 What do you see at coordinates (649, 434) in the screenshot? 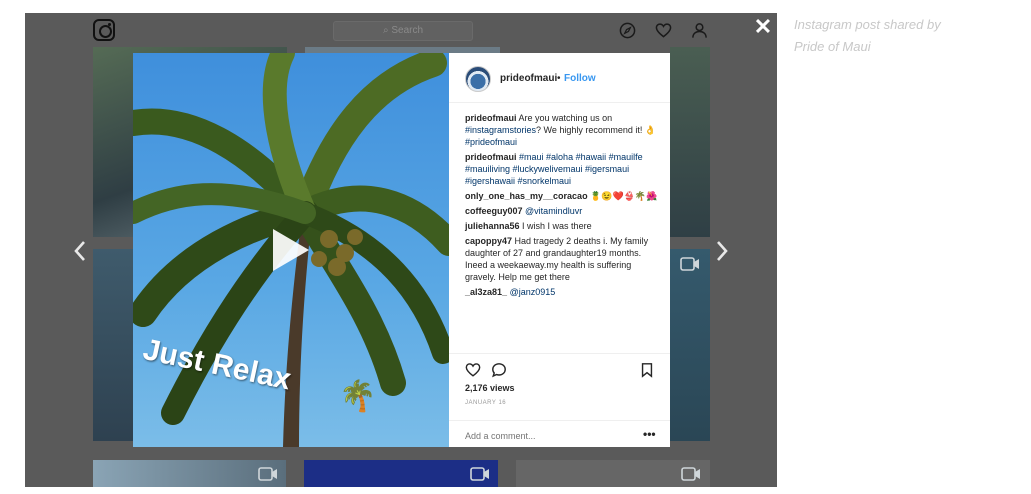
I see `more-options-button: •••` at bounding box center [649, 434].